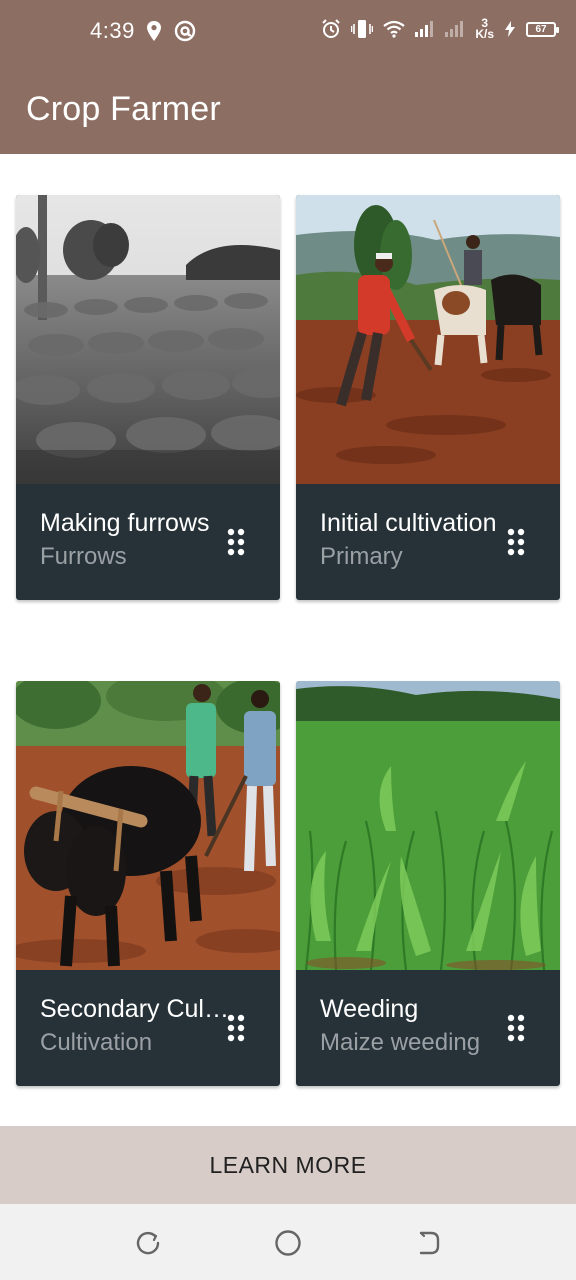 This screenshot has width=576, height=1280. What do you see at coordinates (428, 825) in the screenshot?
I see `maize-field-photo` at bounding box center [428, 825].